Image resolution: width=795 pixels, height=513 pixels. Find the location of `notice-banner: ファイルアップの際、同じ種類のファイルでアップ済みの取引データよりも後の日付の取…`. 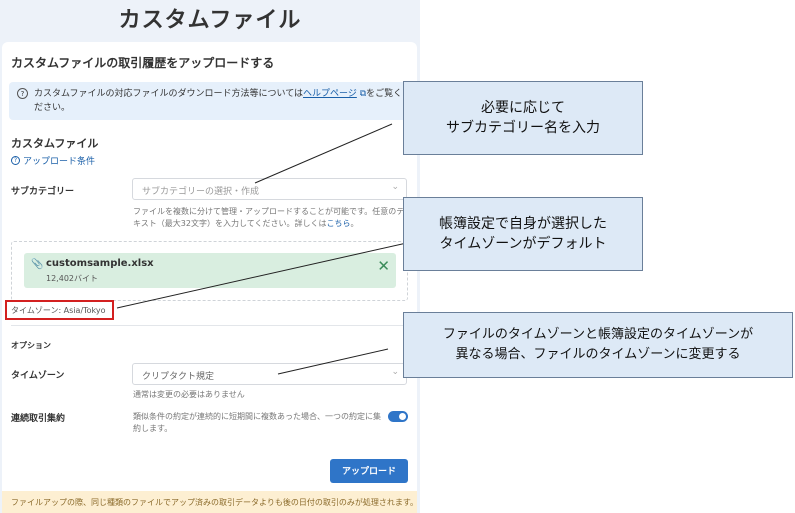

notice-banner: ファイルアップの際、同じ種類のファイルでアップ済みの取引データよりも後の日付の取… is located at coordinates (210, 502).